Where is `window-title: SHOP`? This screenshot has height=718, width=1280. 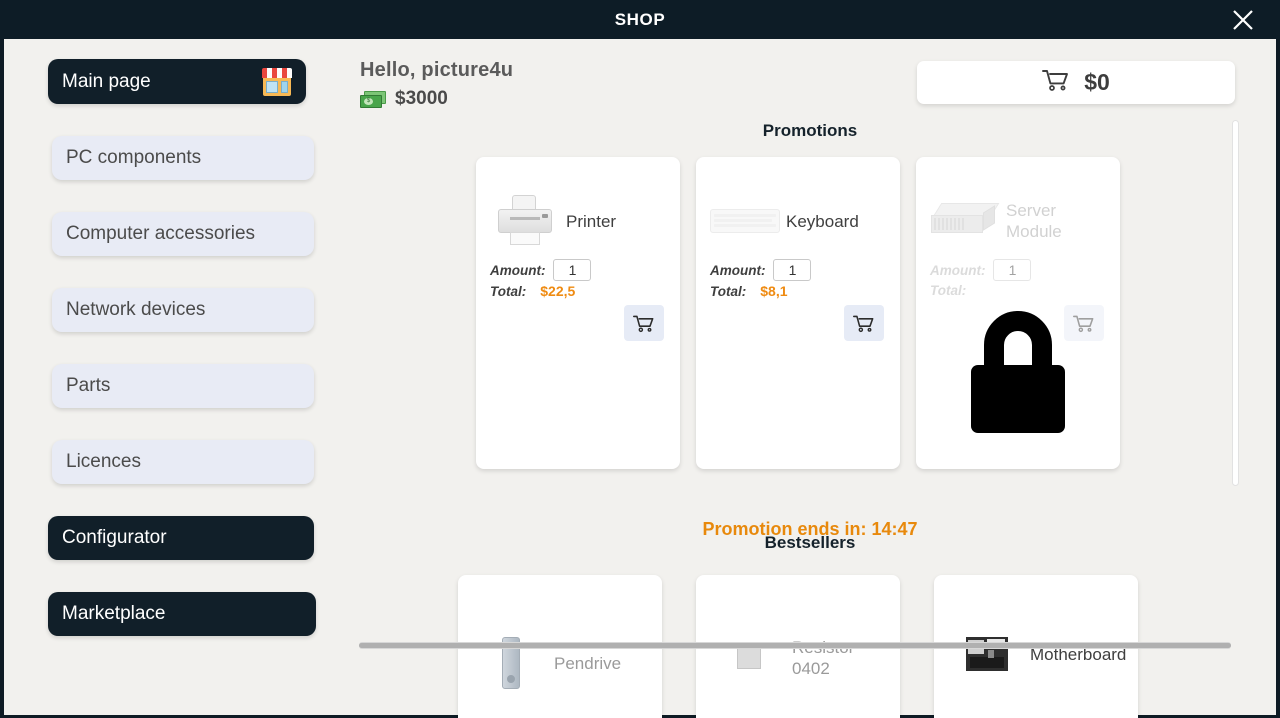 window-title: SHOP is located at coordinates (640, 19).